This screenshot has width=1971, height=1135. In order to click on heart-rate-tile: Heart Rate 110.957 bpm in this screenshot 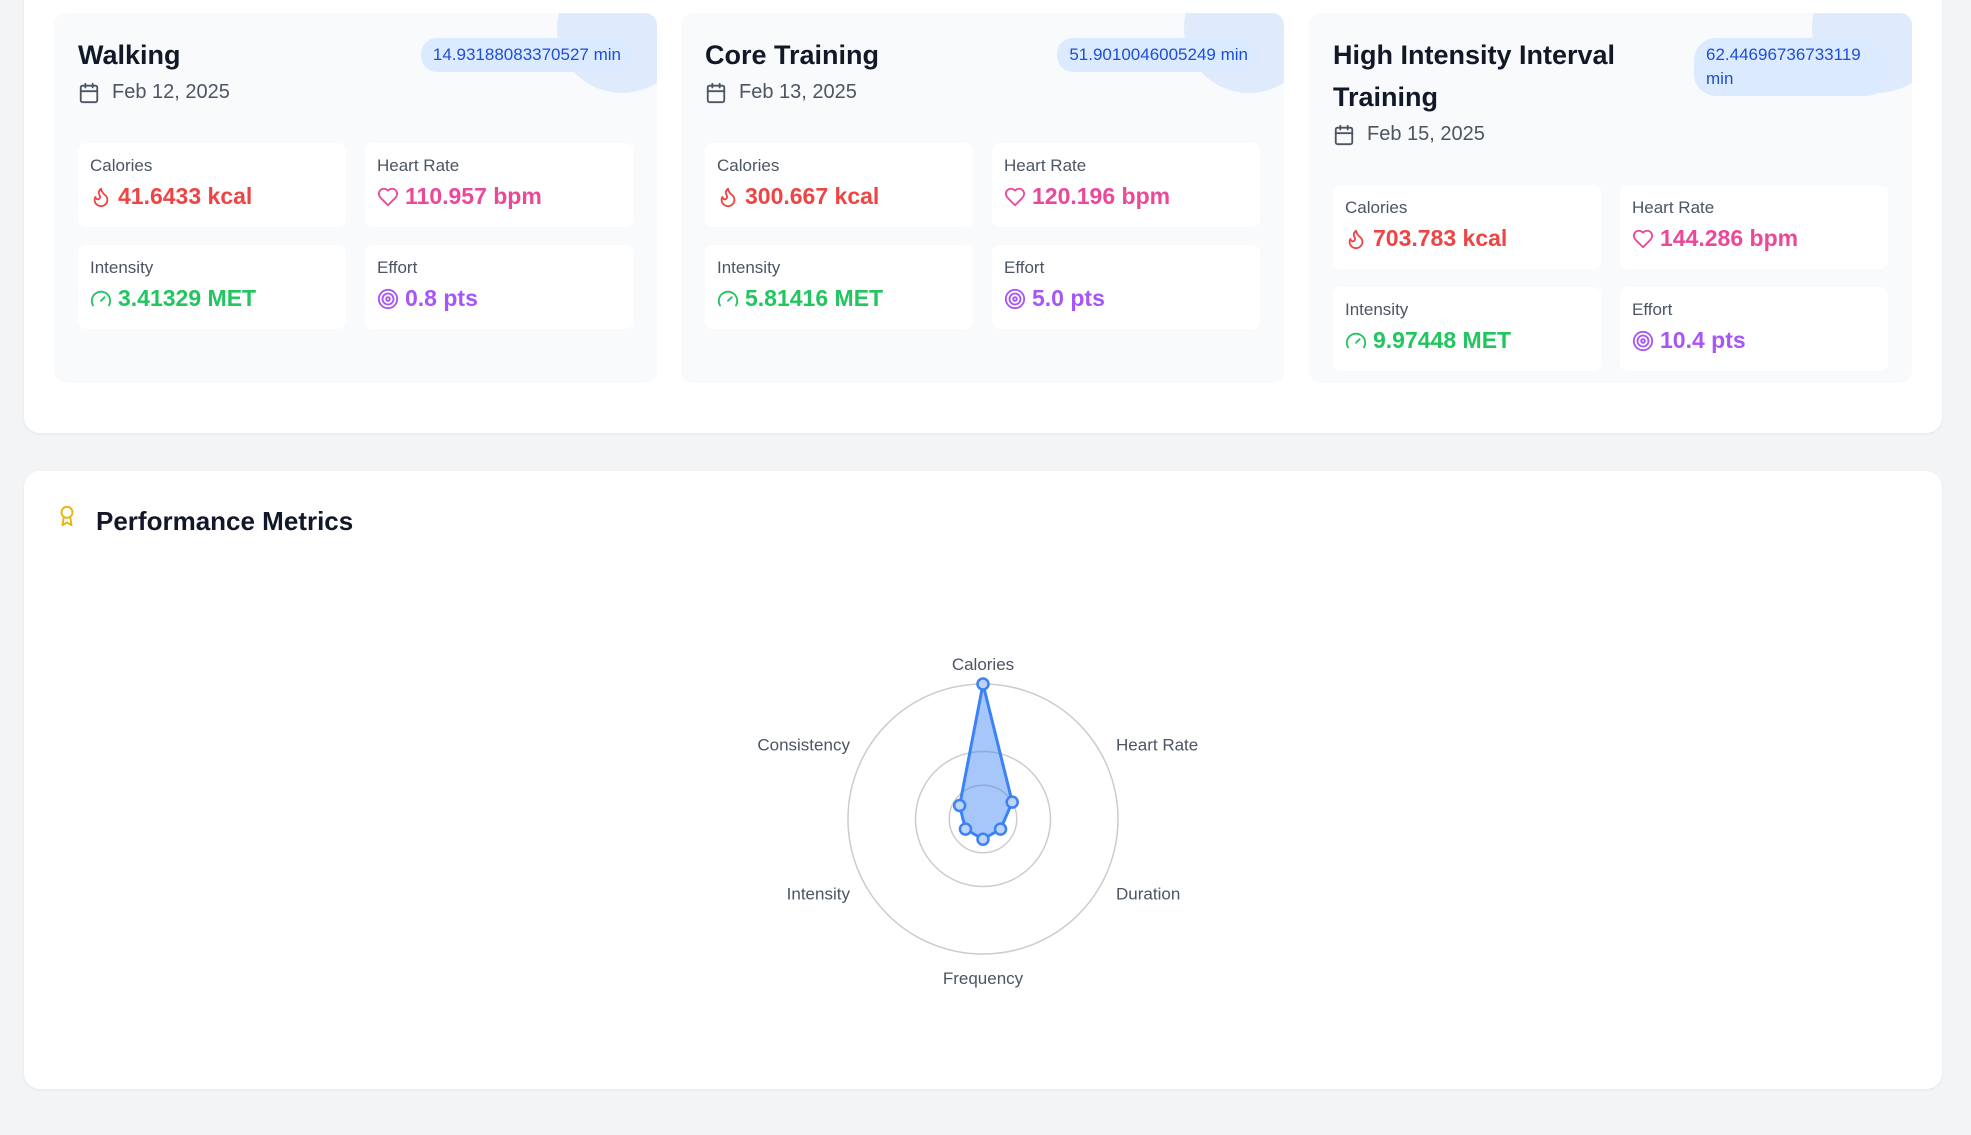, I will do `click(499, 185)`.